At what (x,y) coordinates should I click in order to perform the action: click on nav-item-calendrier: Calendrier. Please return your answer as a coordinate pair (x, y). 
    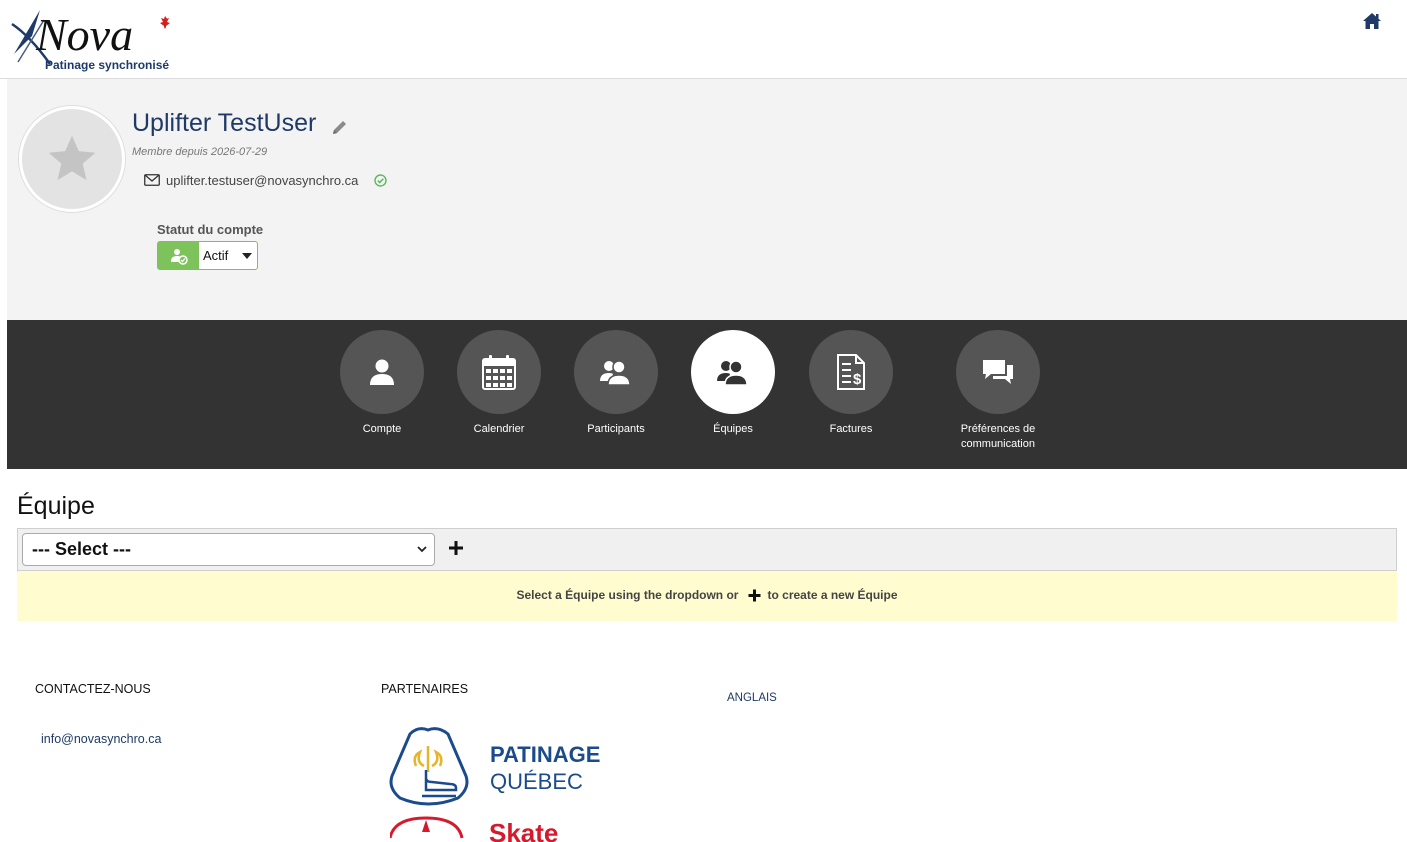
    Looking at the image, I should click on (499, 383).